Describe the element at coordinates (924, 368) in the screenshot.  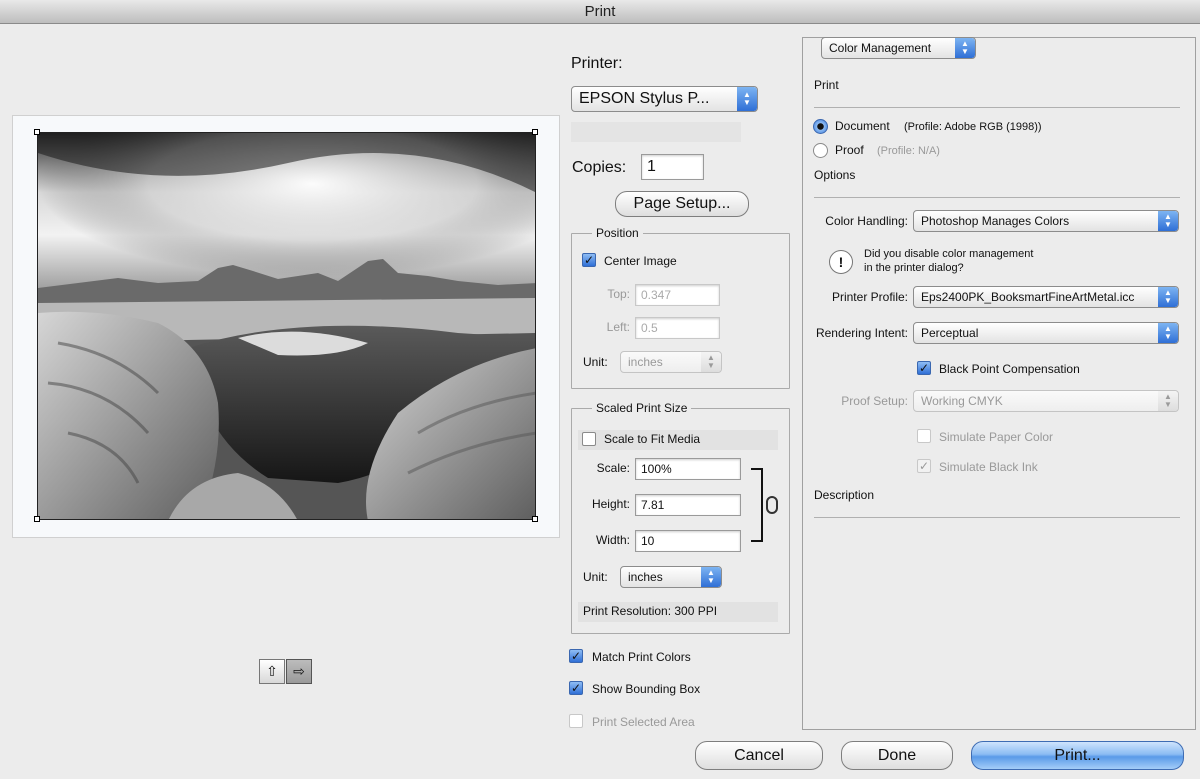
I see `black-point-checkbox: ✓` at that location.